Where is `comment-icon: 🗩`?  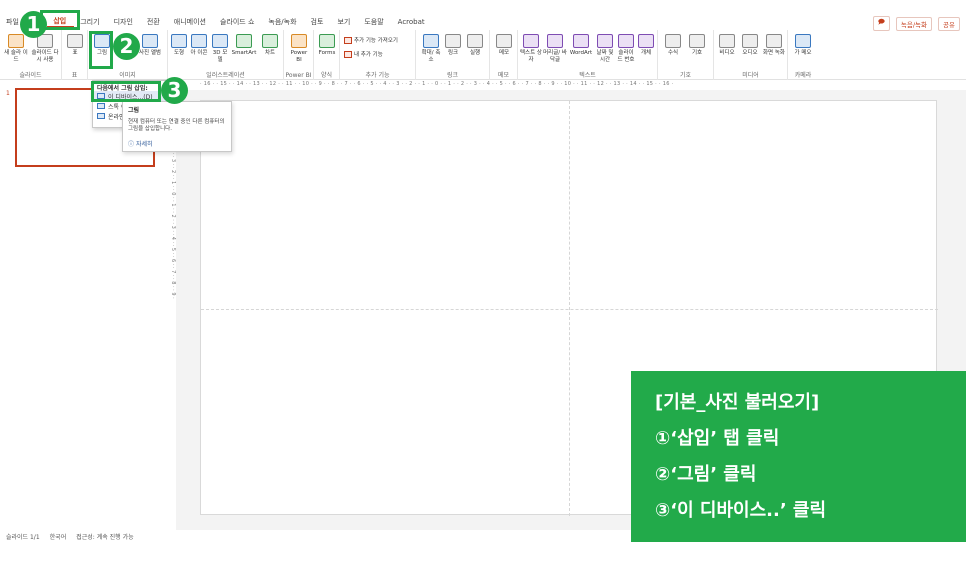
comment-icon: 🗩 is located at coordinates (881, 23).